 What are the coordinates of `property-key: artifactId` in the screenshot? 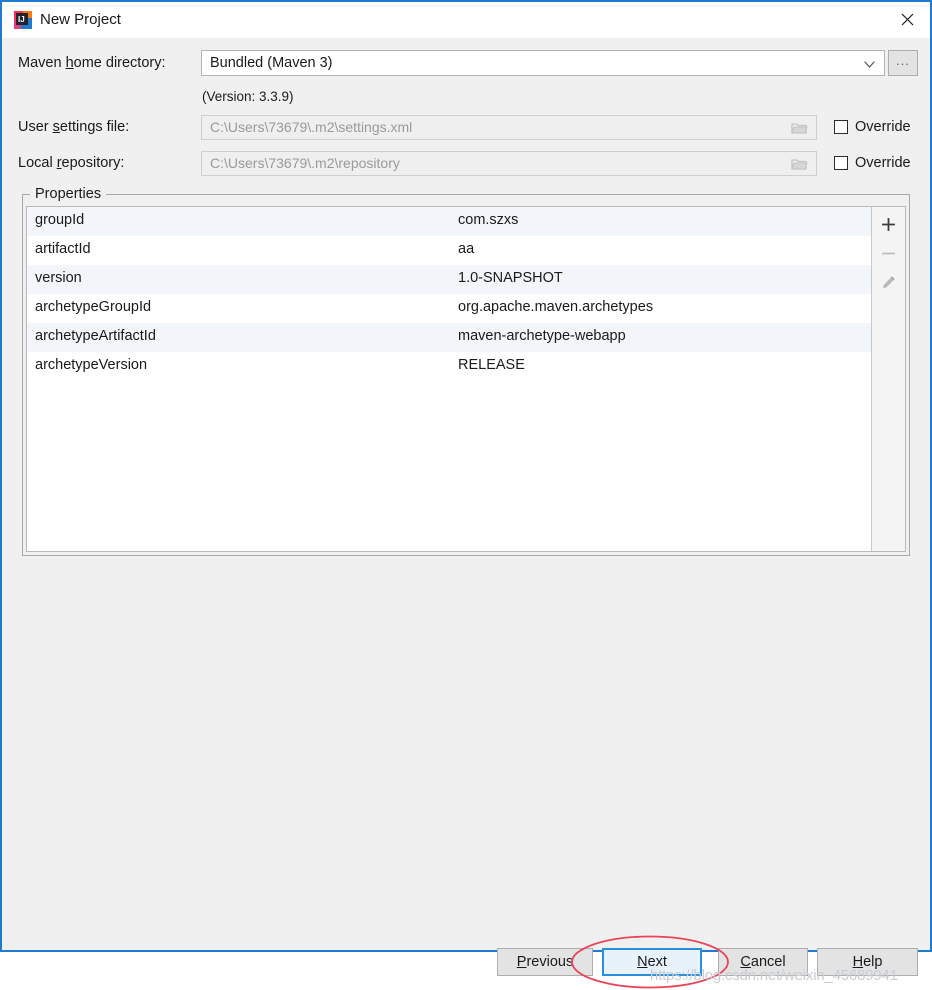 It's located at (63, 249).